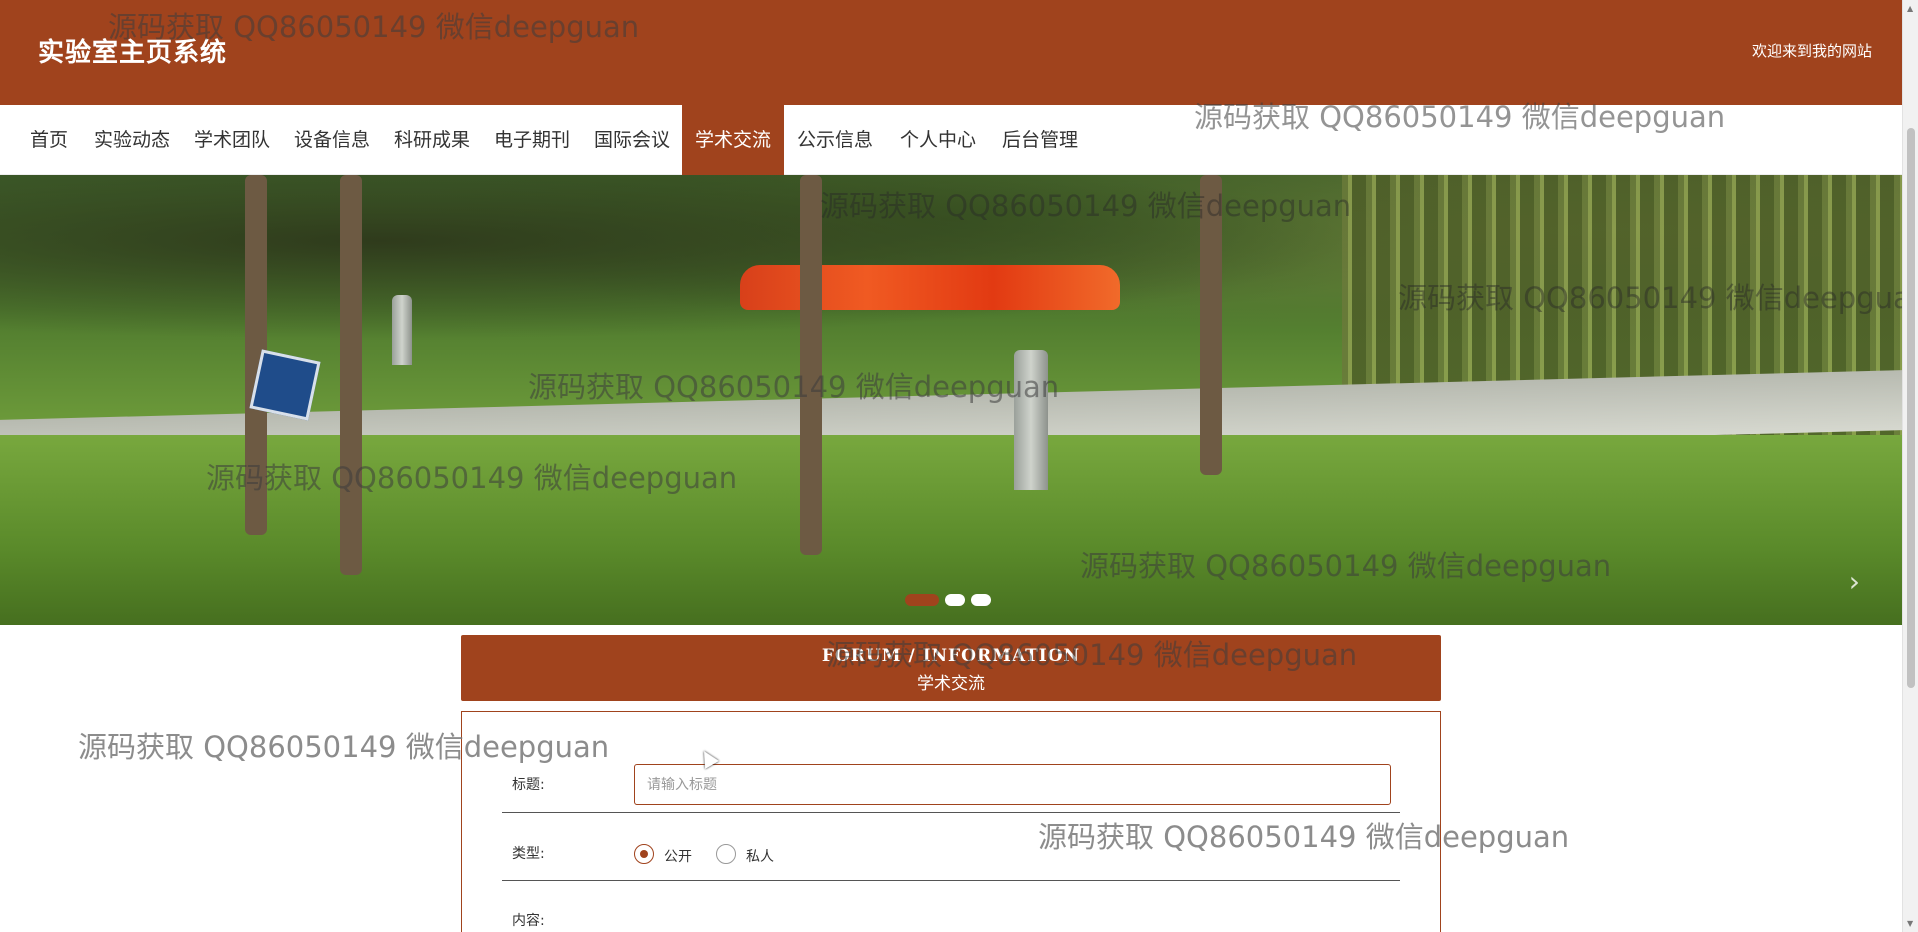 The image size is (1918, 932). I want to click on title-label: 标题:, so click(528, 785).